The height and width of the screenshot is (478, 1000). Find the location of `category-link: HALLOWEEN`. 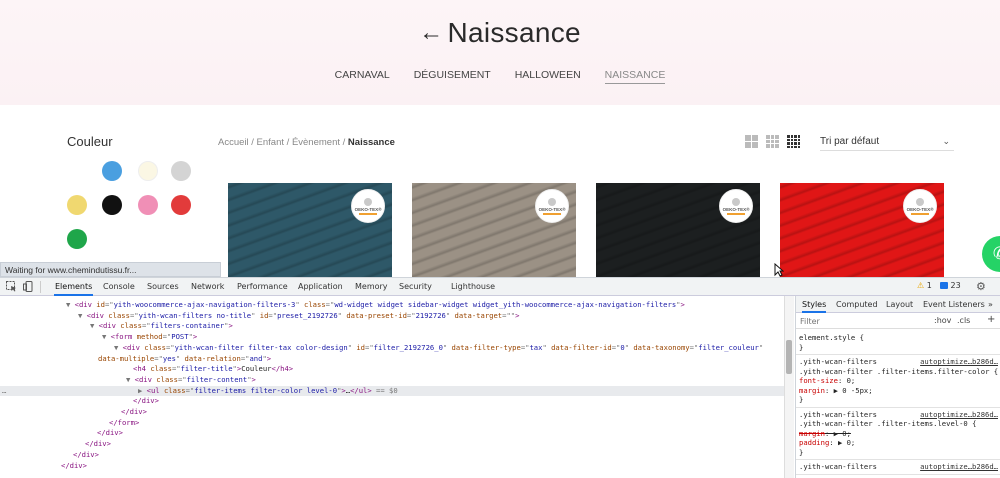

category-link: HALLOWEEN is located at coordinates (548, 75).